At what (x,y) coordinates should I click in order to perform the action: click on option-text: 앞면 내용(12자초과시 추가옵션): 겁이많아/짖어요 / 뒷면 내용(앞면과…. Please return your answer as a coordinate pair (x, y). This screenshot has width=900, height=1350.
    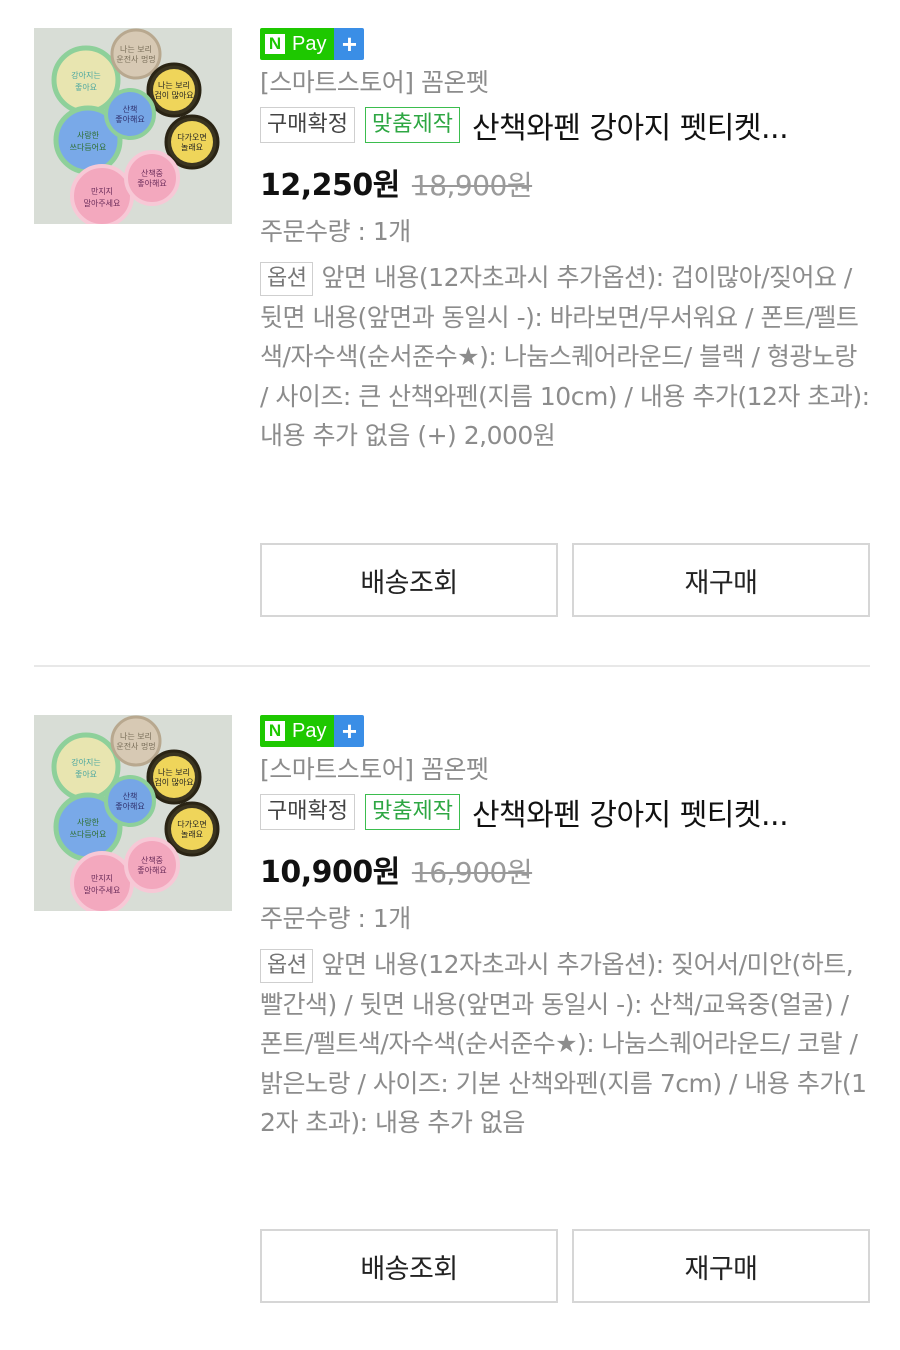
    Looking at the image, I should click on (565, 356).